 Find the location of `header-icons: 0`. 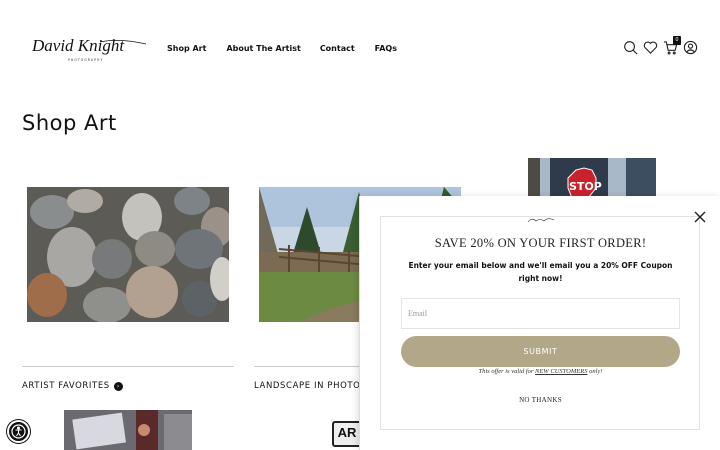

header-icons: 0 is located at coordinates (663, 46).